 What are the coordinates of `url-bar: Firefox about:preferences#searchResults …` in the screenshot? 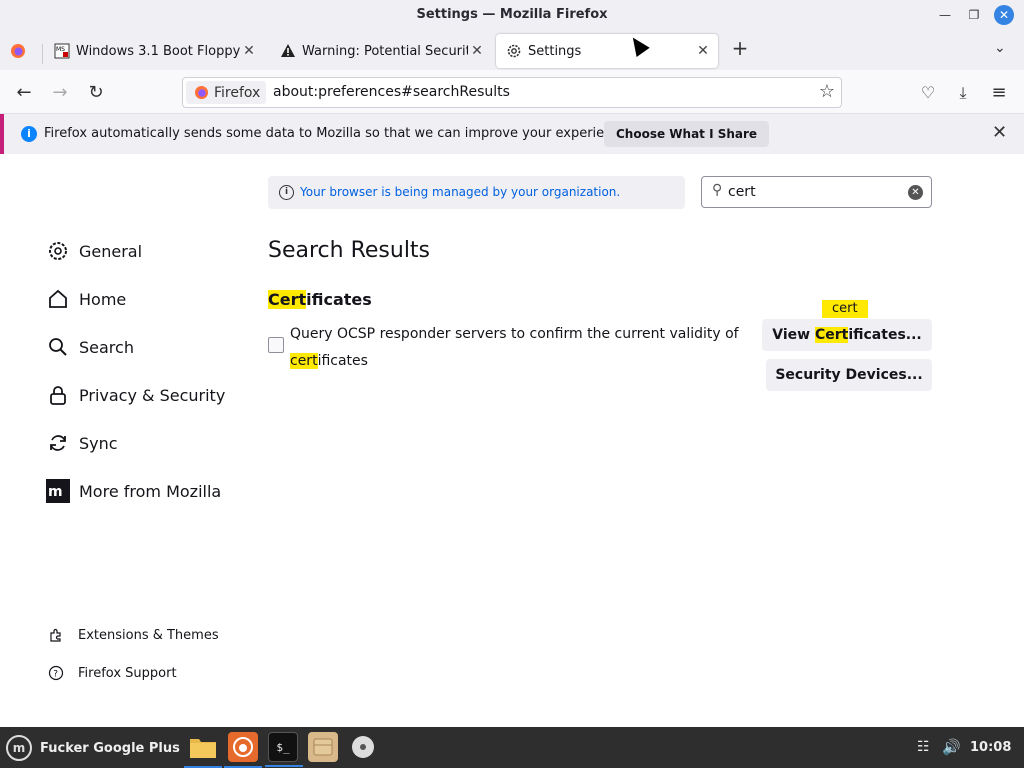 It's located at (512, 92).